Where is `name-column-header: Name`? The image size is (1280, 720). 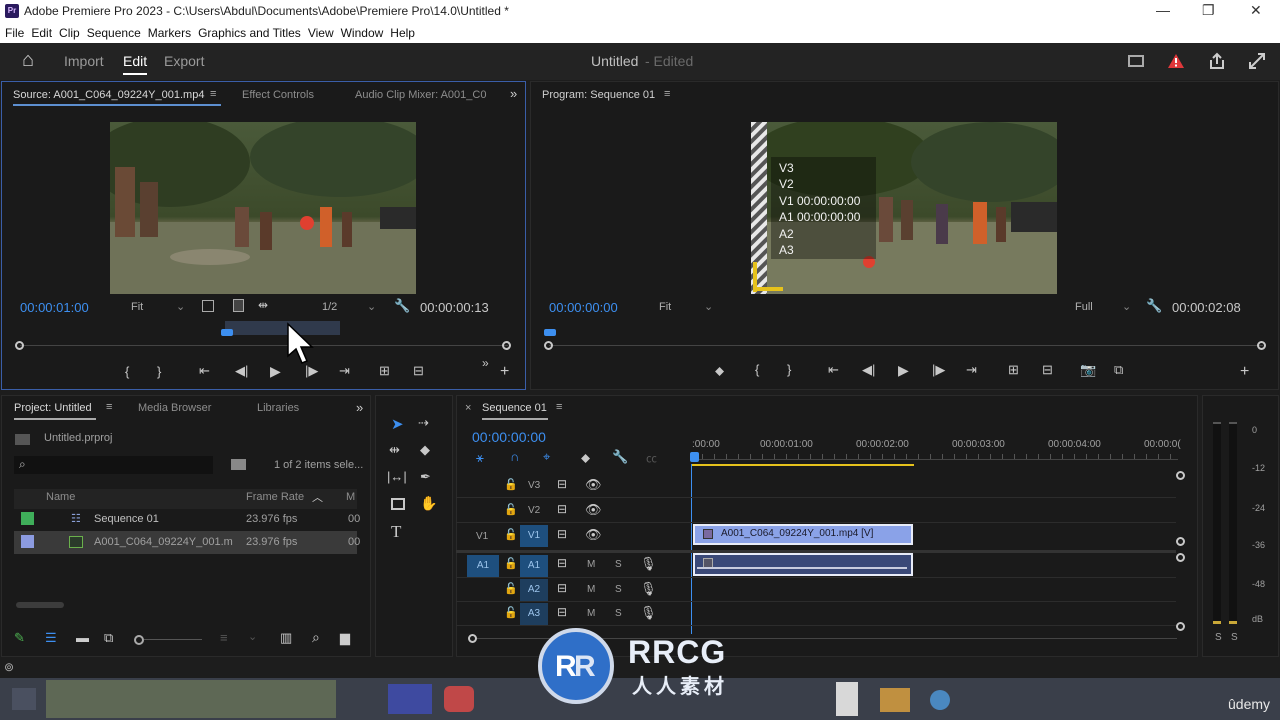 name-column-header: Name is located at coordinates (60, 497).